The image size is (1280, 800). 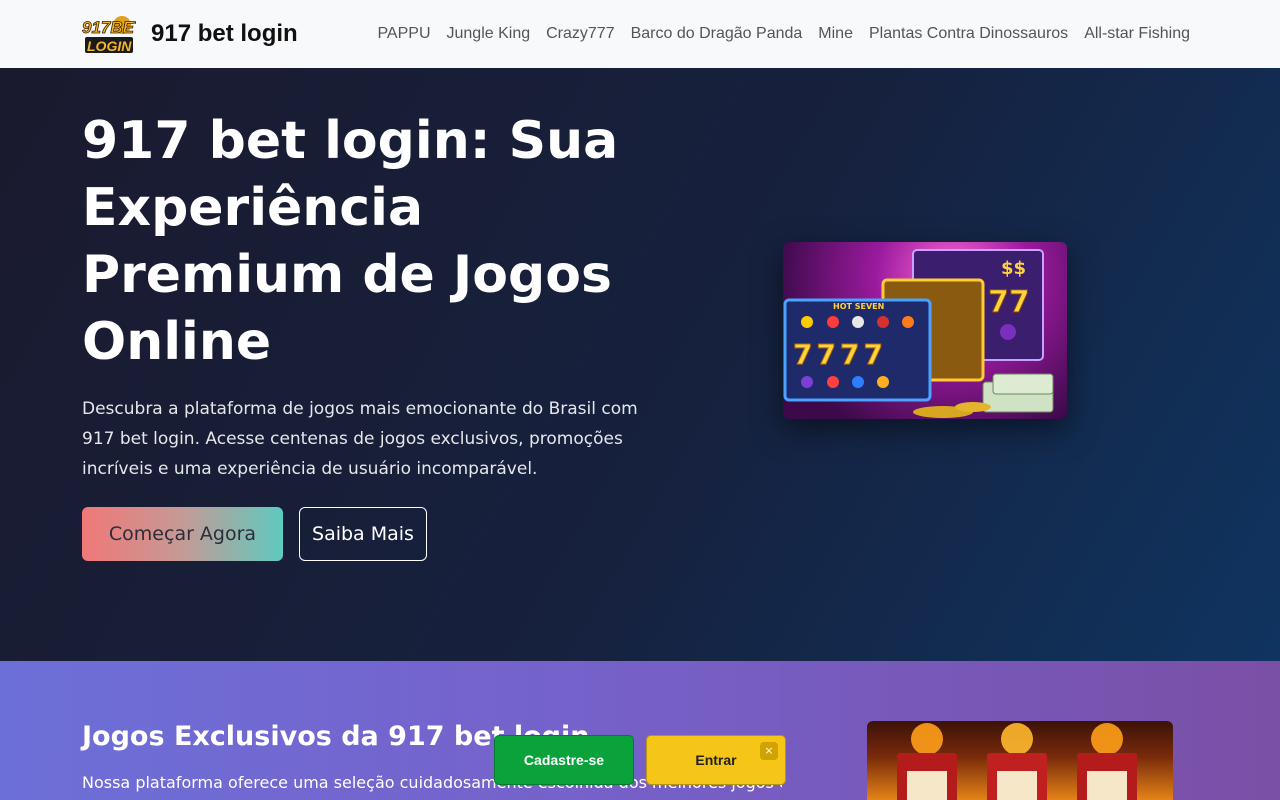 I want to click on learn-more-button: Saiba Mais, so click(x=363, y=534).